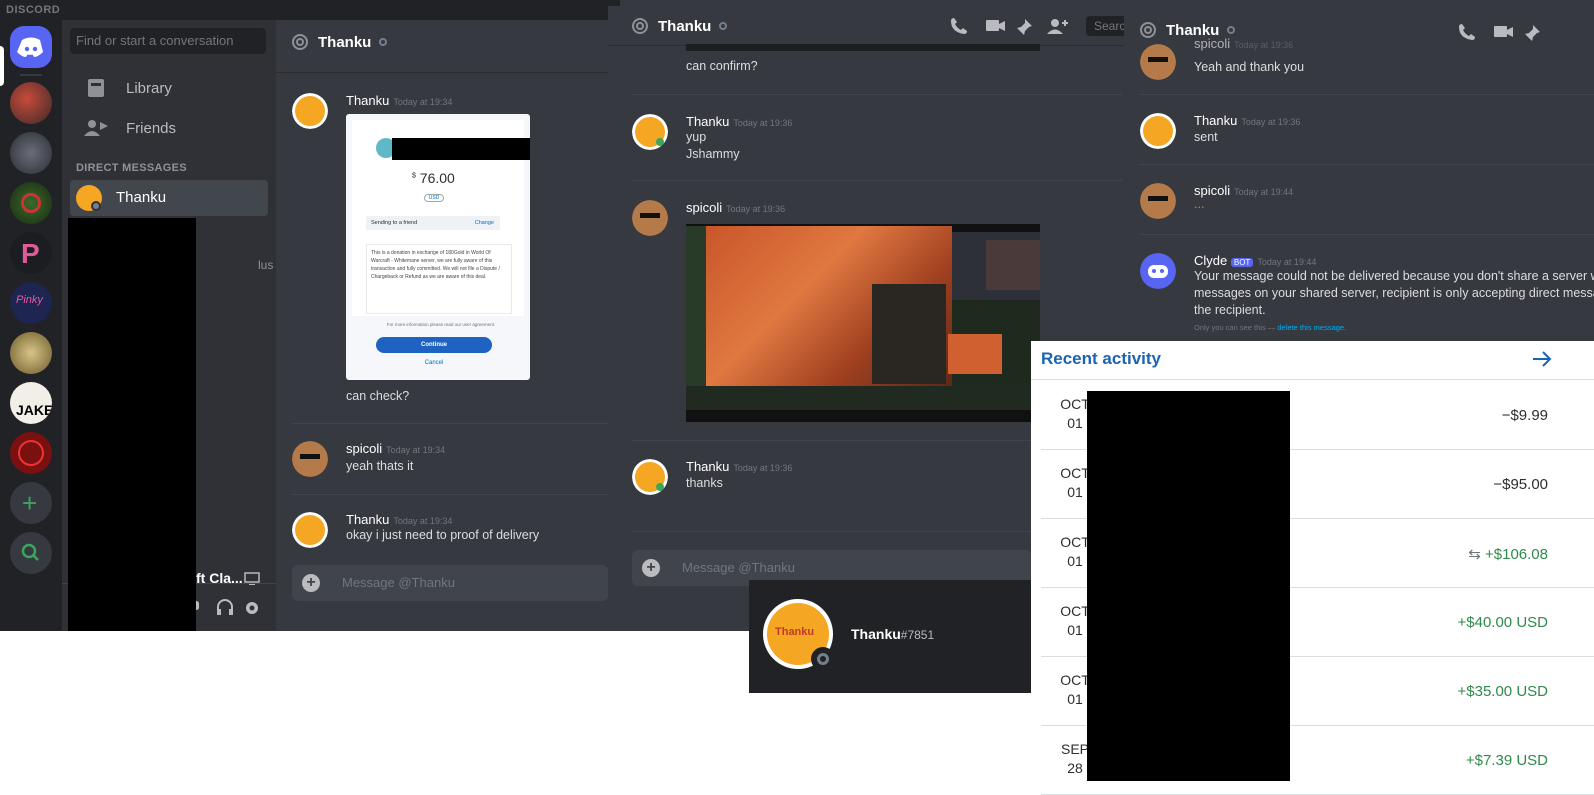 The height and width of the screenshot is (795, 1594). Describe the element at coordinates (433, 223) in the screenshot. I see `send-mode-row: Sending to a friend Change` at that location.